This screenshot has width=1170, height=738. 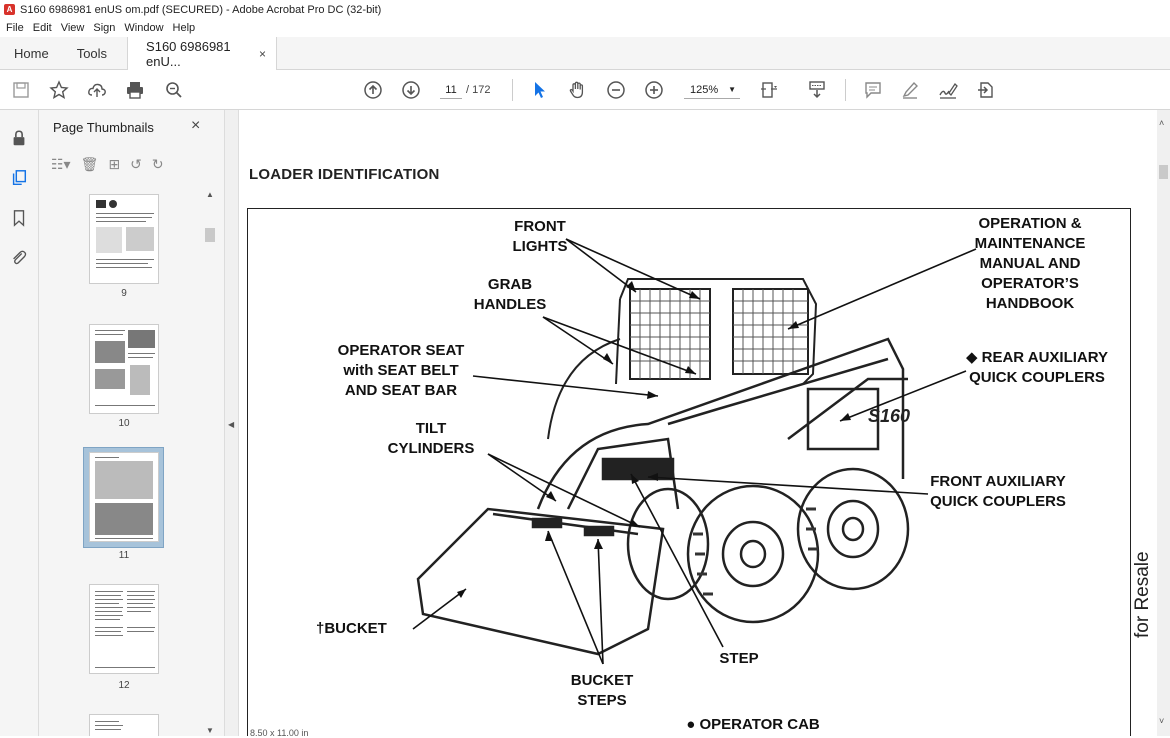 I want to click on callout-bucket-steps-text: BUCKET STEPS, so click(x=602, y=690).